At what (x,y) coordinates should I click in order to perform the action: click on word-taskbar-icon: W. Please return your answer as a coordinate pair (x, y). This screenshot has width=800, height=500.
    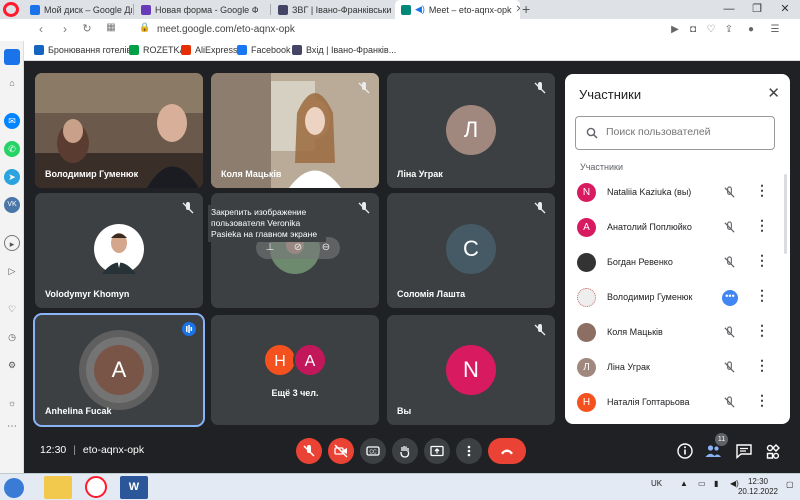
    Looking at the image, I should click on (134, 487).